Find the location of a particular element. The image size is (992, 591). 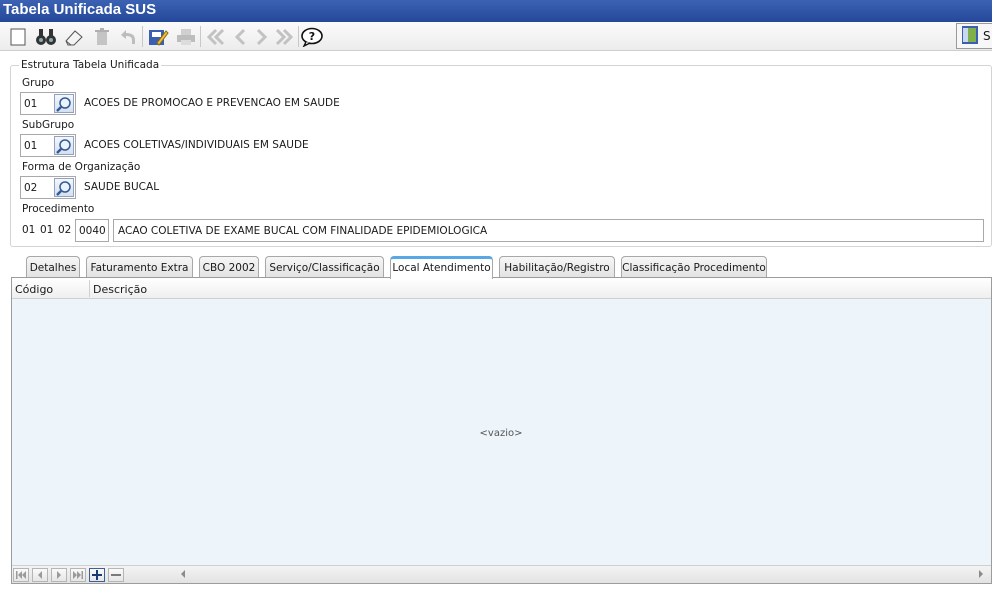

tab-classificacao-procedimento: Classificação Procedimento is located at coordinates (694, 267).